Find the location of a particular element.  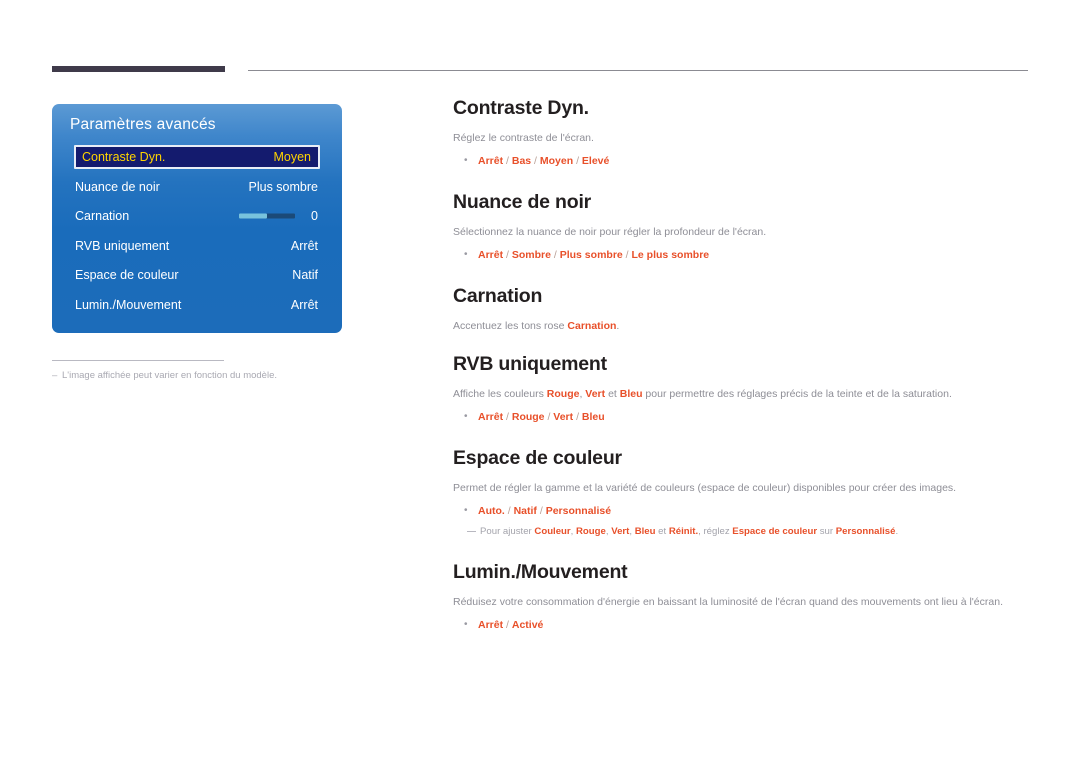

doc-option: Personnalisé is located at coordinates (578, 511).